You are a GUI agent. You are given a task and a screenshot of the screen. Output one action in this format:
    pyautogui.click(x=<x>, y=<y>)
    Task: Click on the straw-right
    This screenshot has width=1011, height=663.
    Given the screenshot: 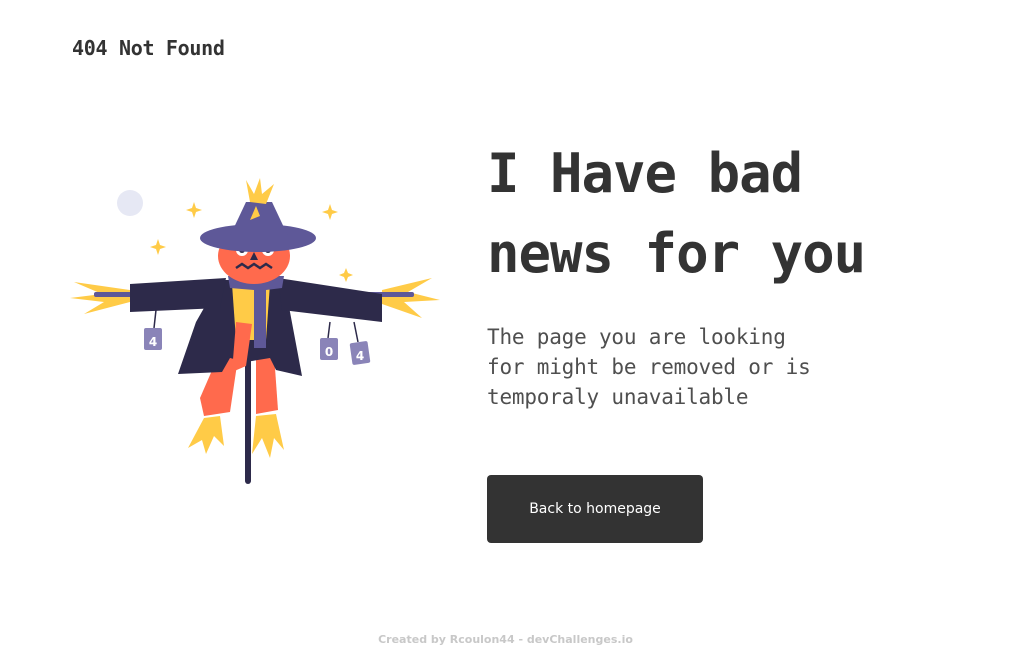 What is the action you would take?
    pyautogui.click(x=411, y=298)
    